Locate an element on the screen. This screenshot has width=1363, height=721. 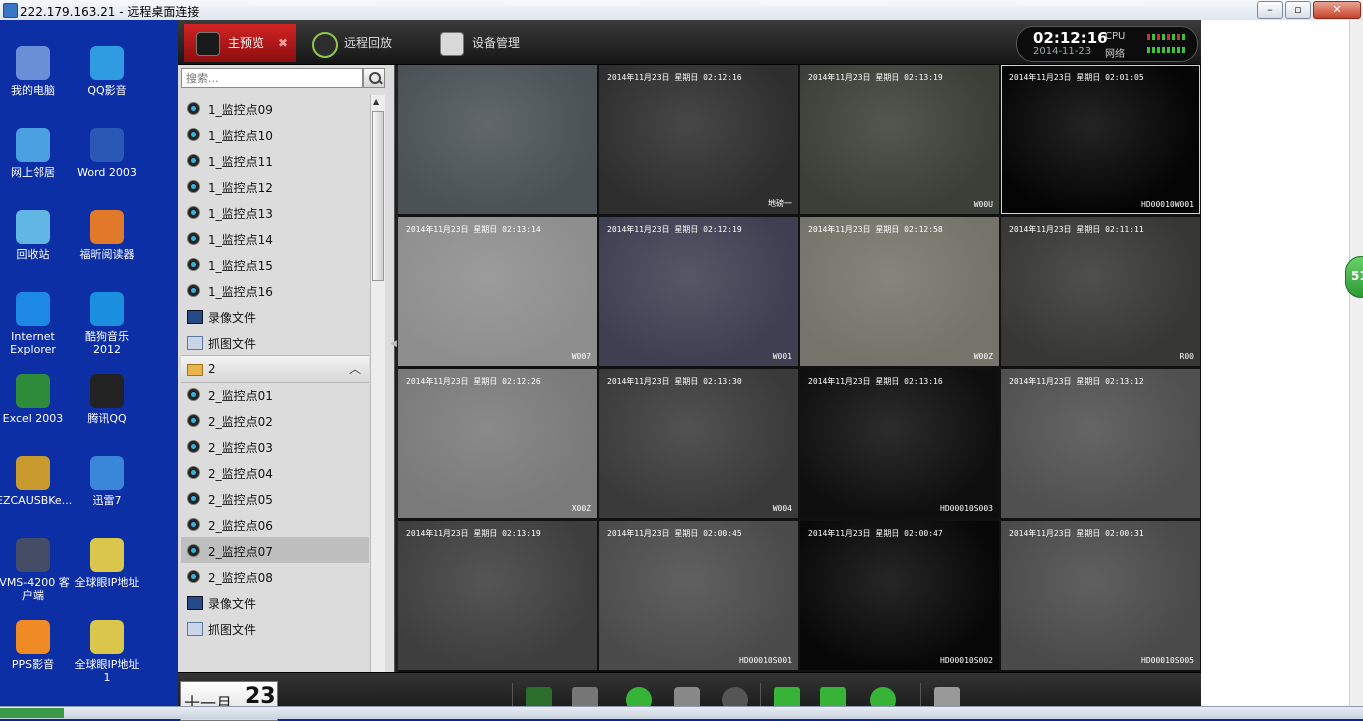
video-timestamp: 2014年11月23日 星期日 02:00:45 is located at coordinates (674, 533).